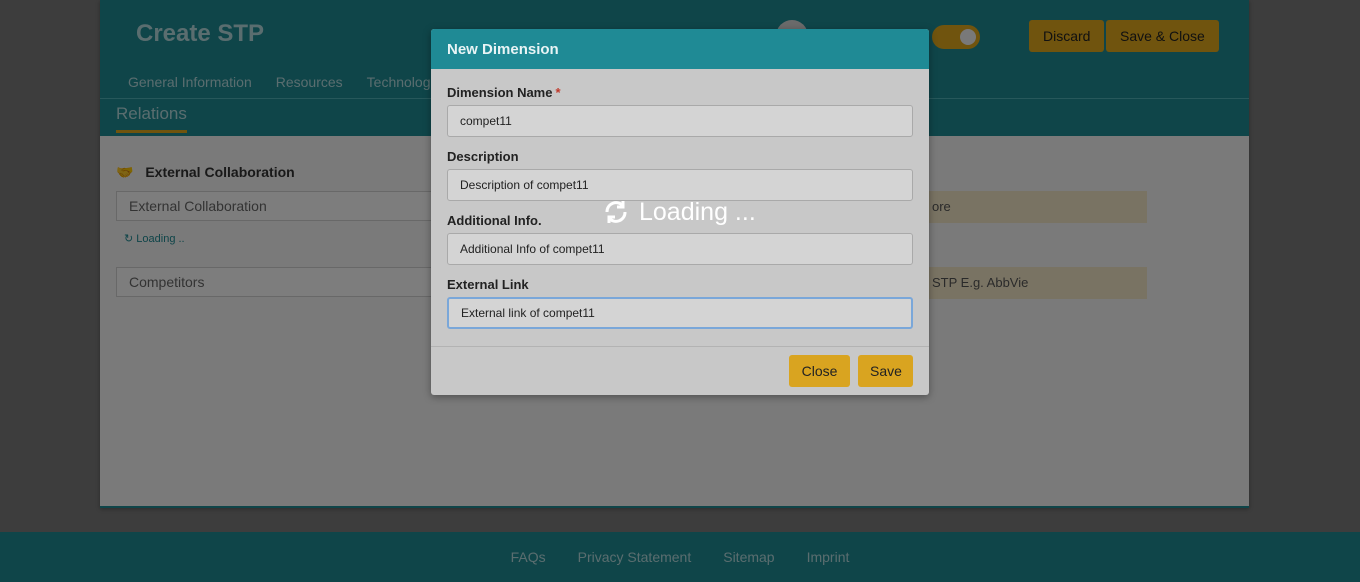  I want to click on close-button: Close, so click(819, 371).